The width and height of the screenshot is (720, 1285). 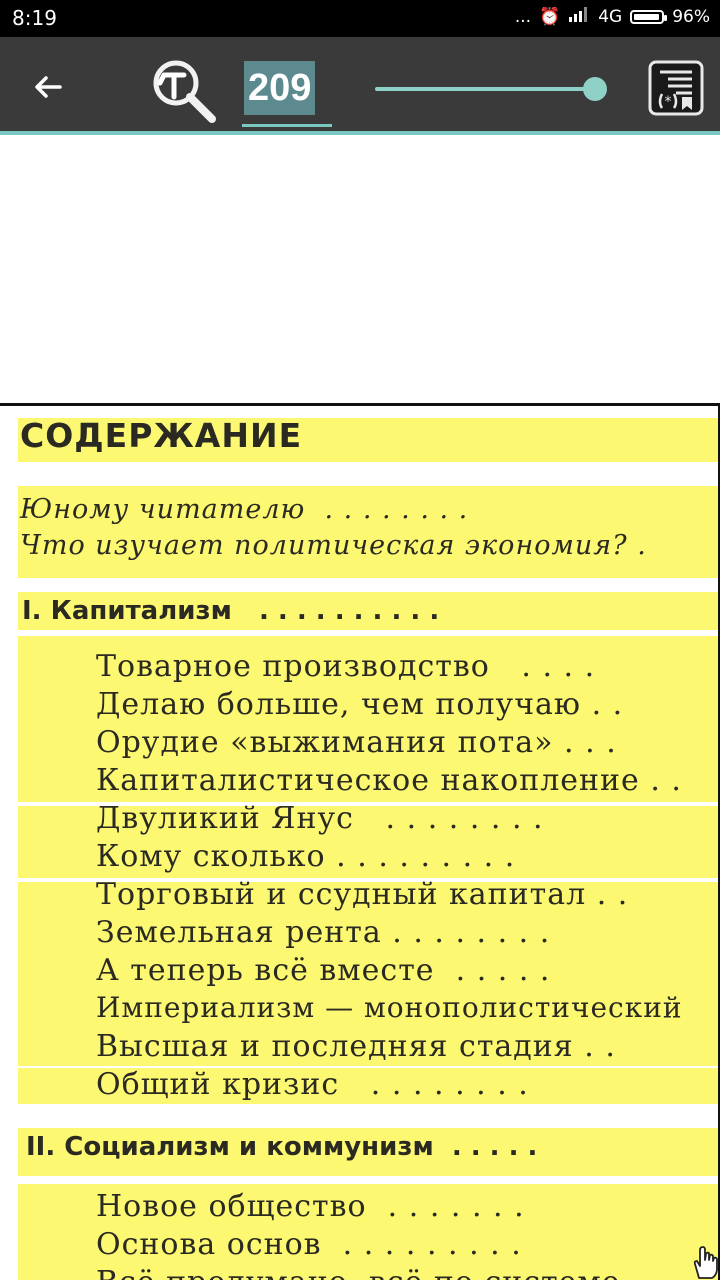 I want to click on network-label: 4G, so click(x=610, y=16).